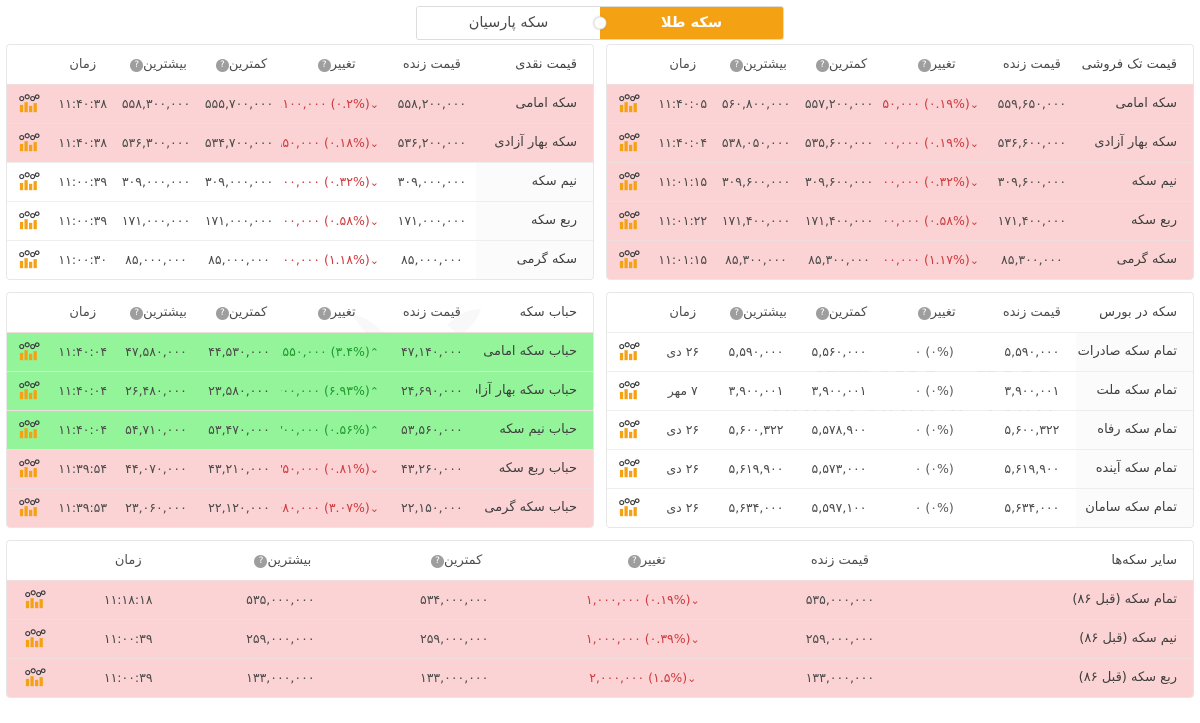 The image size is (1200, 723). I want to click on cell-instrument-name: حباب سکه بهار آزادی, so click(527, 390).